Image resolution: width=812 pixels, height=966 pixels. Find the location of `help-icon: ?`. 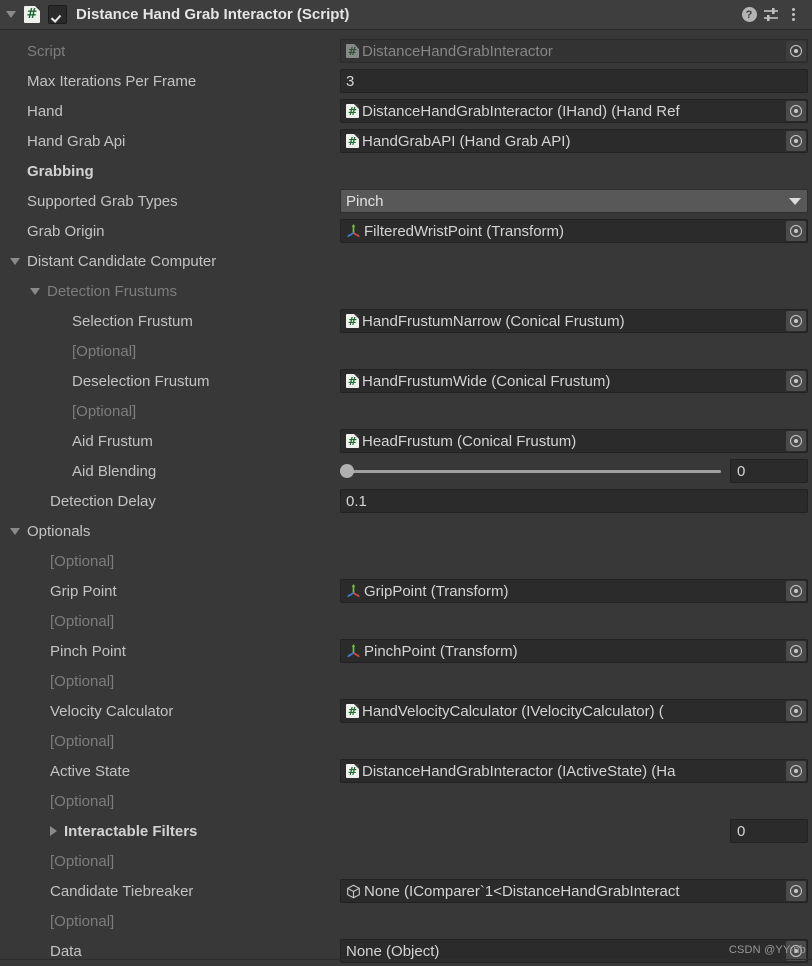

help-icon: ? is located at coordinates (749, 14).